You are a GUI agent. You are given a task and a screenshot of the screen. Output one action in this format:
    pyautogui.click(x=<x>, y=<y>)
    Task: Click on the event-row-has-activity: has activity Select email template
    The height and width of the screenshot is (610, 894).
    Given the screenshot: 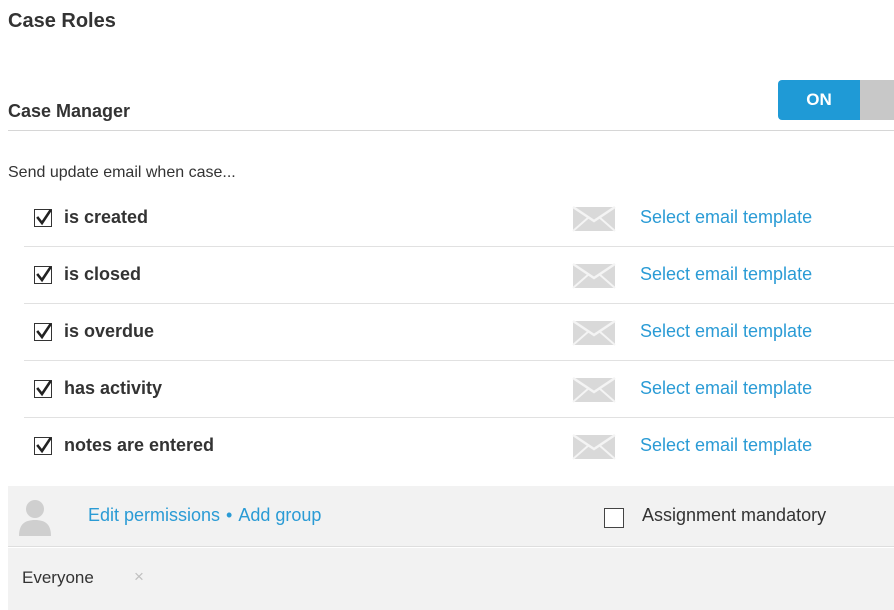 What is the action you would take?
    pyautogui.click(x=459, y=389)
    